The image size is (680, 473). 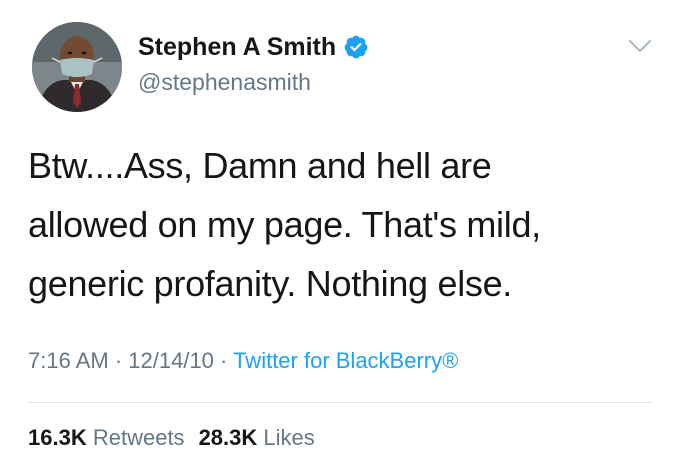 What do you see at coordinates (345, 360) in the screenshot?
I see `tweet-source-link: Twitter for BlackBerry®` at bounding box center [345, 360].